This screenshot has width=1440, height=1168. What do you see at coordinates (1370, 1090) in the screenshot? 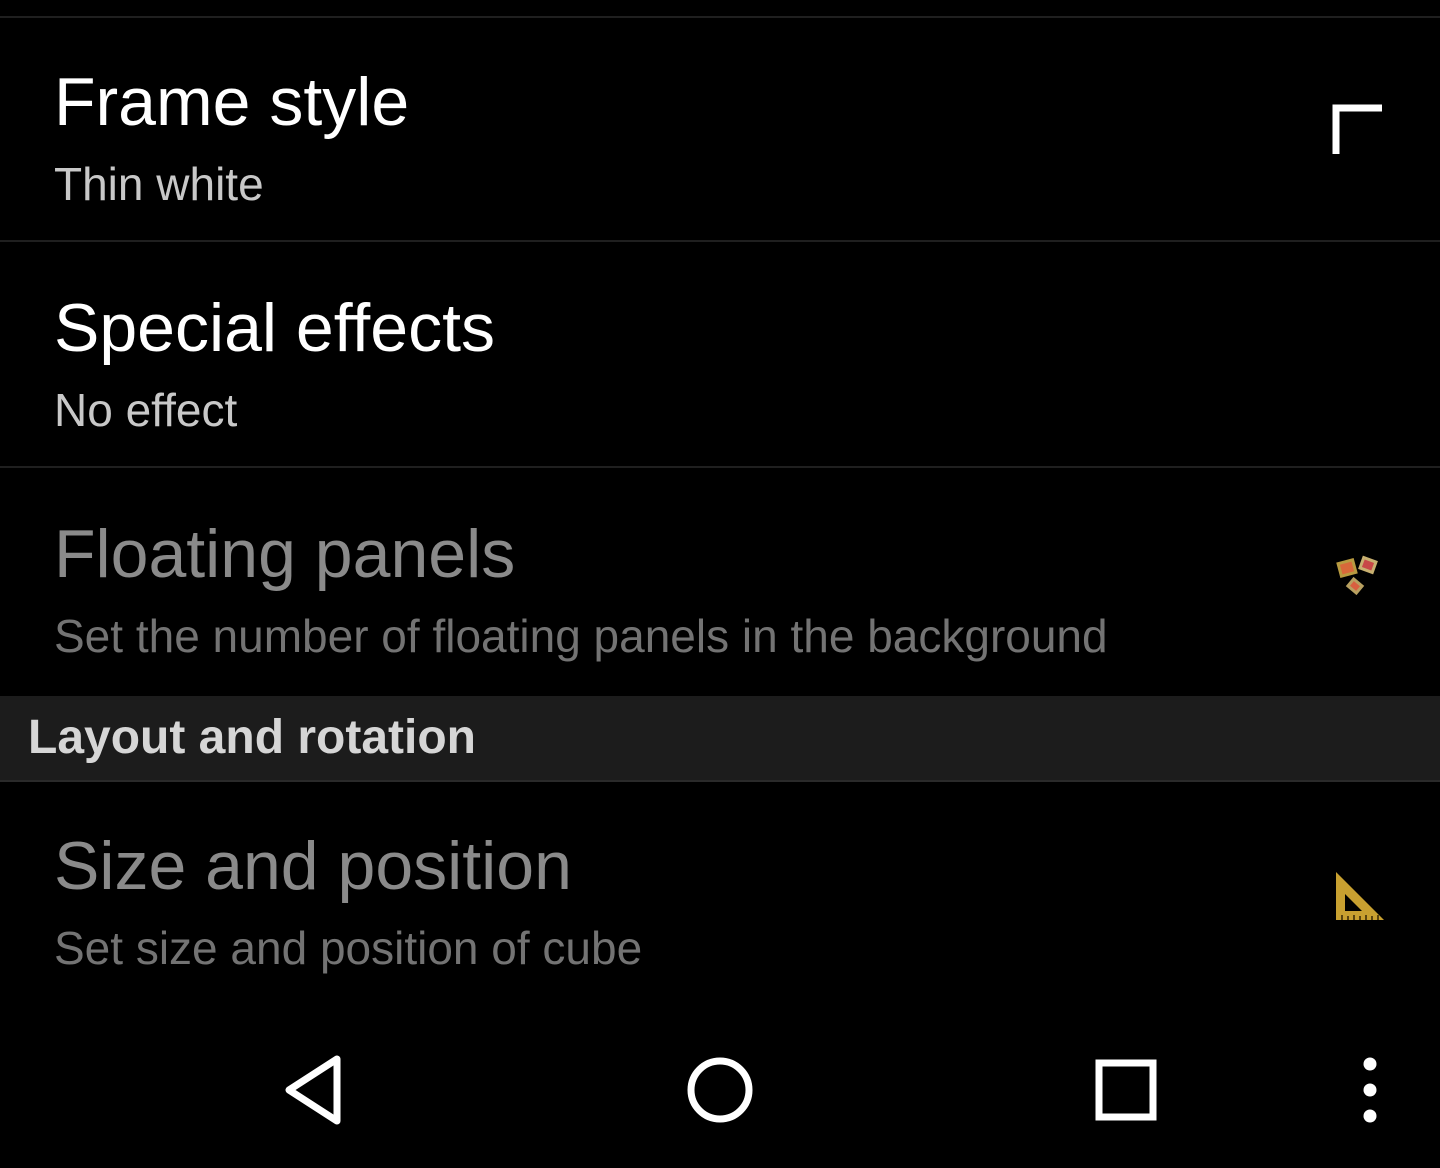
I see `overflow-menu-icon` at bounding box center [1370, 1090].